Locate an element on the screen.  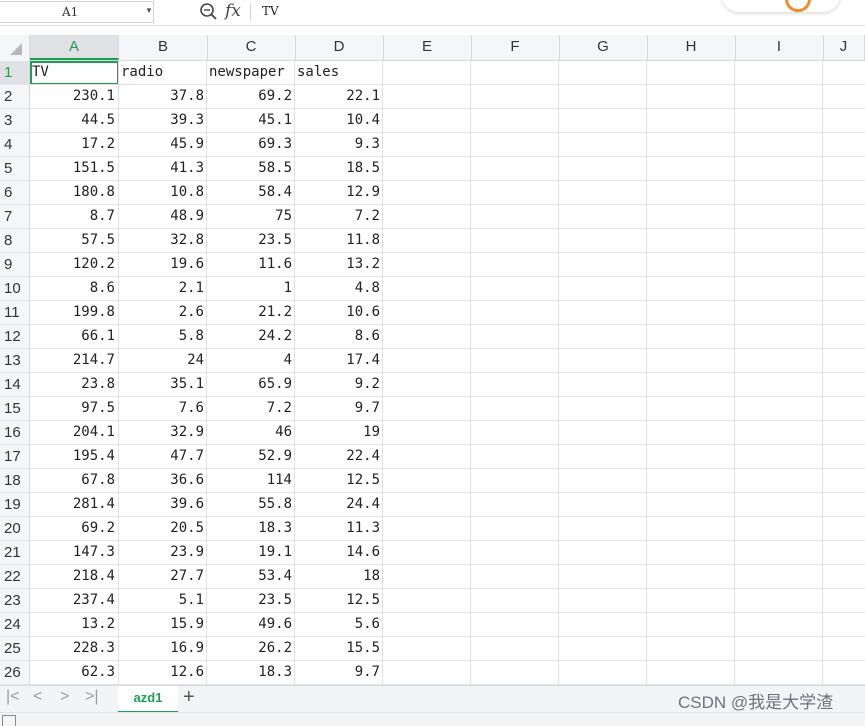
cell-d23: 12.5 is located at coordinates (338, 600).